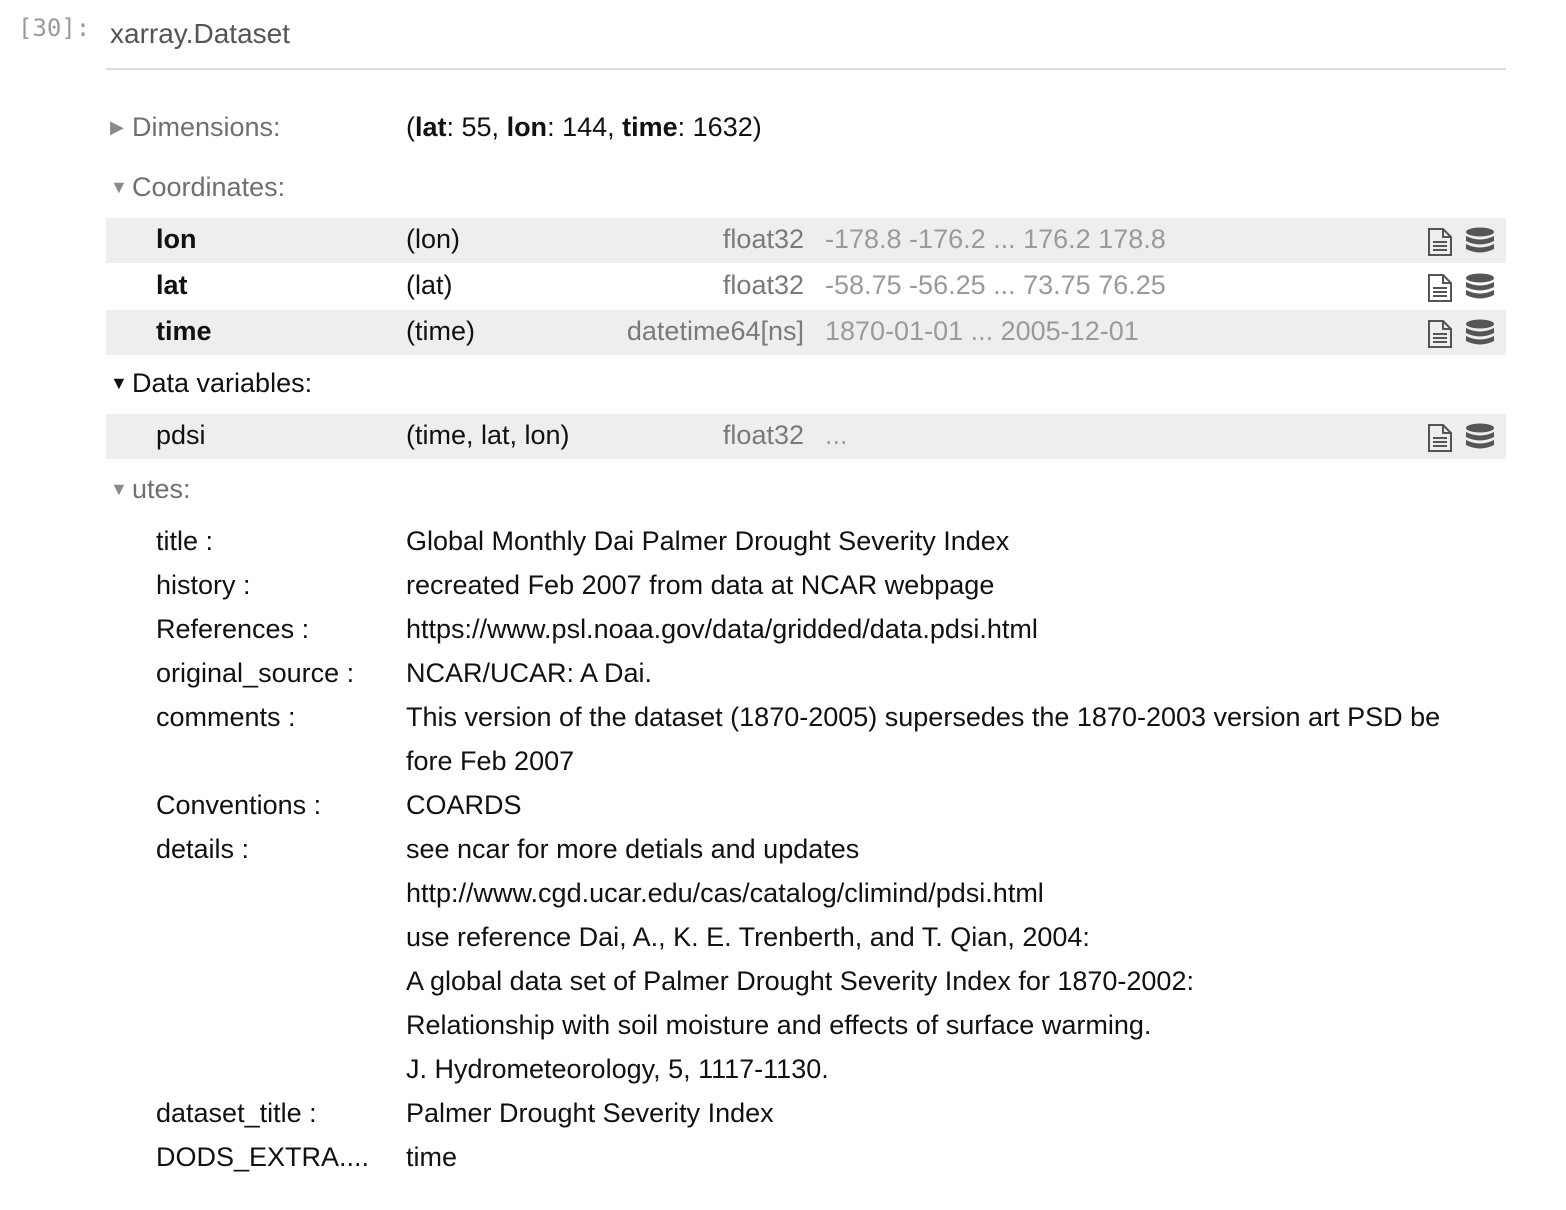 This screenshot has height=1210, width=1566. Describe the element at coordinates (431, 127) in the screenshot. I see `dim-lat-name: lat` at that location.